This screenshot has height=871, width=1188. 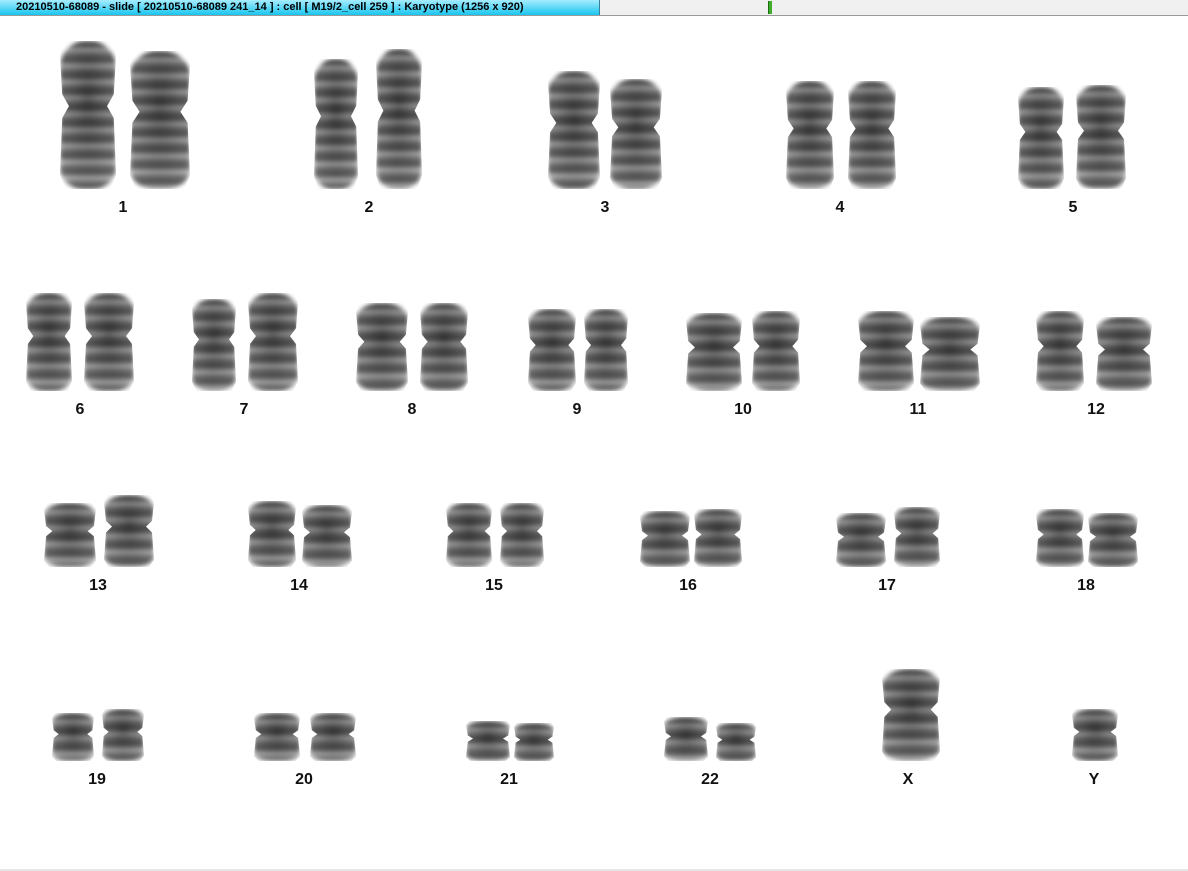 I want to click on chromosome-pair-label: 21, so click(x=509, y=779).